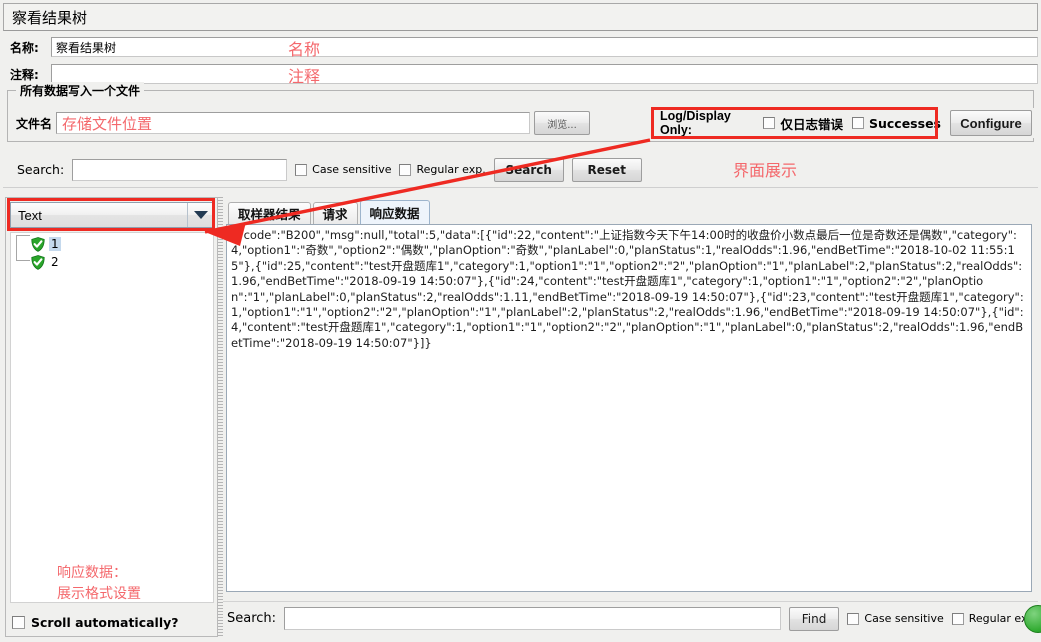 This screenshot has height=642, width=1041. I want to click on name-input: 察看结果树, so click(544, 47).